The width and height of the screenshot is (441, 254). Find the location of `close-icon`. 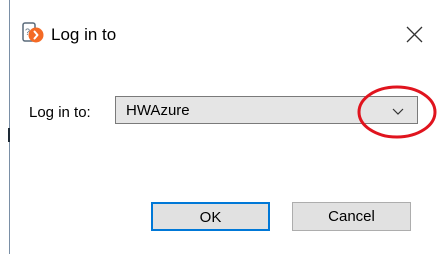

close-icon is located at coordinates (414, 34).